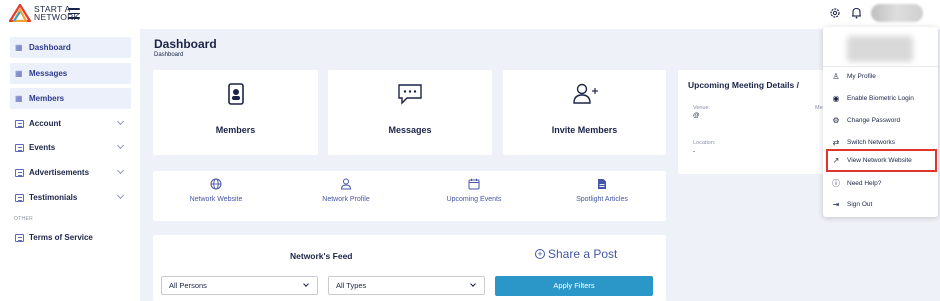  What do you see at coordinates (860, 204) in the screenshot?
I see `menu-item-label: Sign Out` at bounding box center [860, 204].